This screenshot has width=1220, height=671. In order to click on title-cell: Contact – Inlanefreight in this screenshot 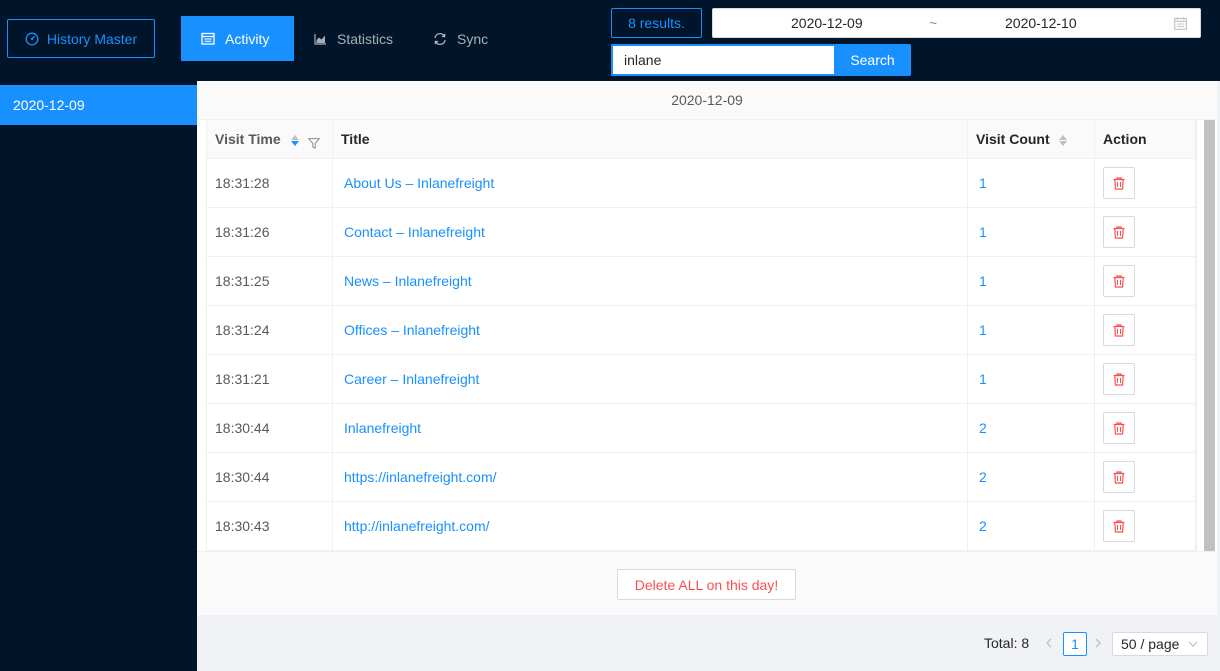, I will do `click(650, 232)`.